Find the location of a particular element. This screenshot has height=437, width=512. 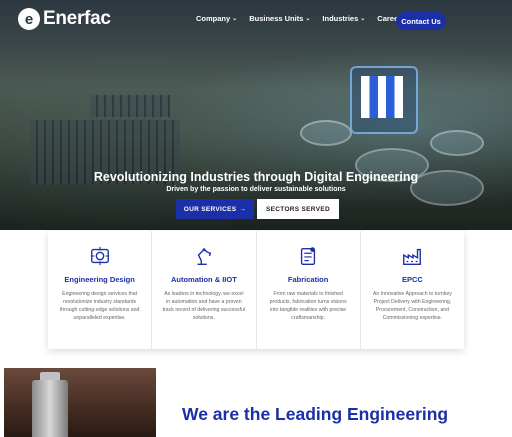

service-title: Engineering Design is located at coordinates (99, 279).